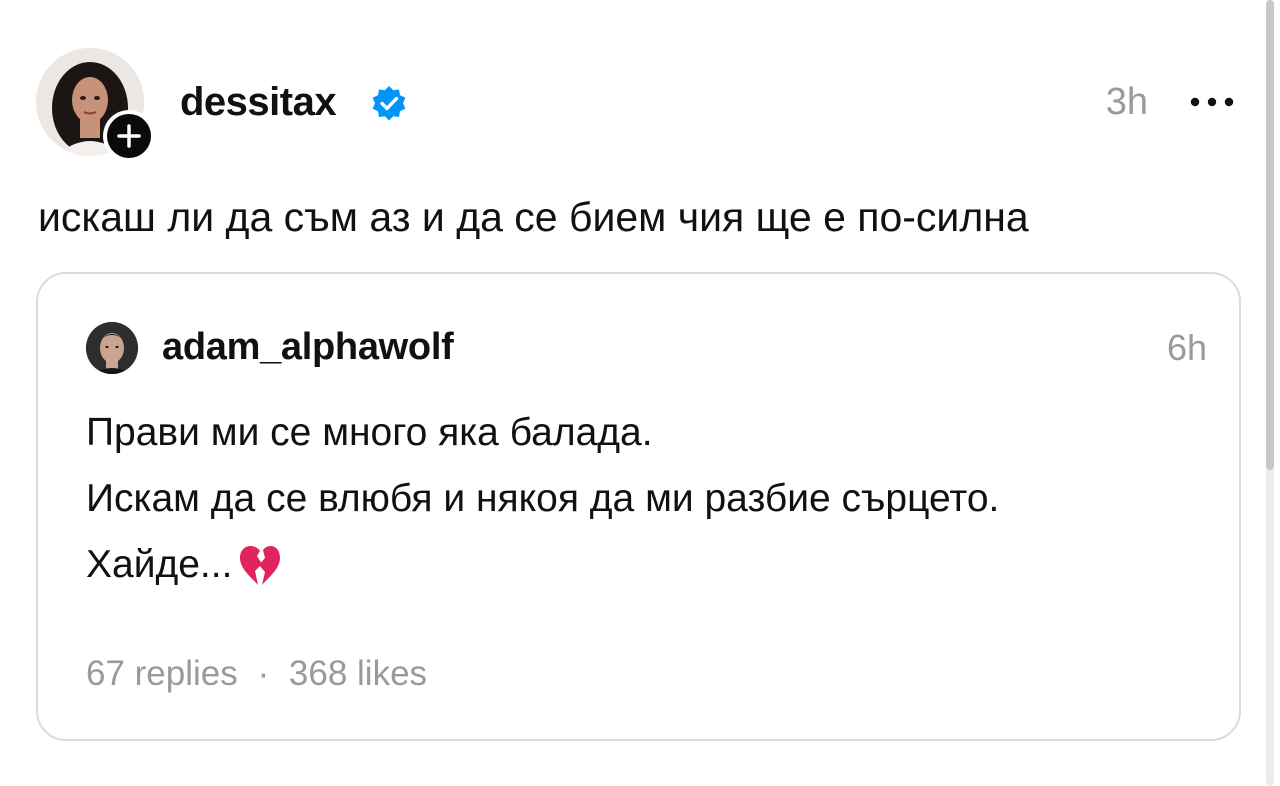 This screenshot has height=786, width=1280. I want to click on plus-icon, so click(129, 136).